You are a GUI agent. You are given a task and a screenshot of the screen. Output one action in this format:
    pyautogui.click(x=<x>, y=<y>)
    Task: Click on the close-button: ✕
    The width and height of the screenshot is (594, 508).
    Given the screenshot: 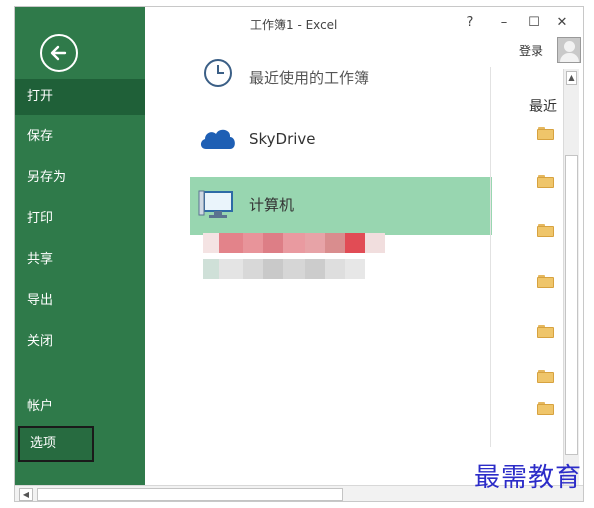 What is the action you would take?
    pyautogui.click(x=562, y=22)
    